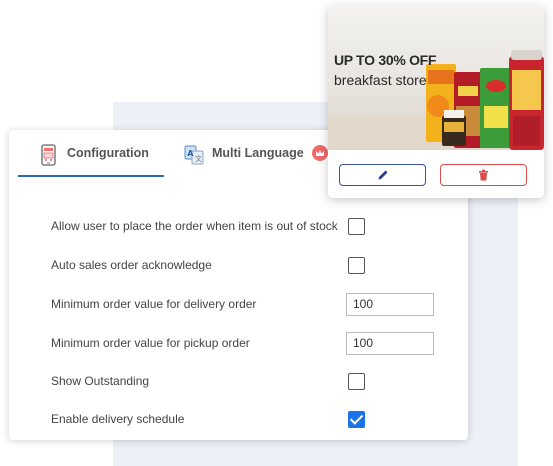 The width and height of the screenshot is (553, 466). Describe the element at coordinates (131, 265) in the screenshot. I see `setting-label: Auto sales order acknowledge` at that location.